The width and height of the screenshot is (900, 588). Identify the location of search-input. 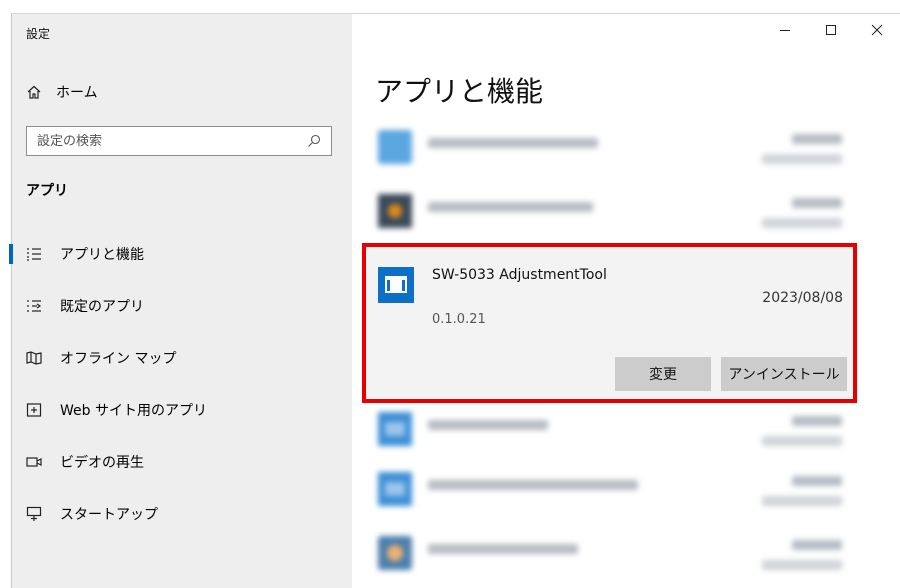
(157, 141).